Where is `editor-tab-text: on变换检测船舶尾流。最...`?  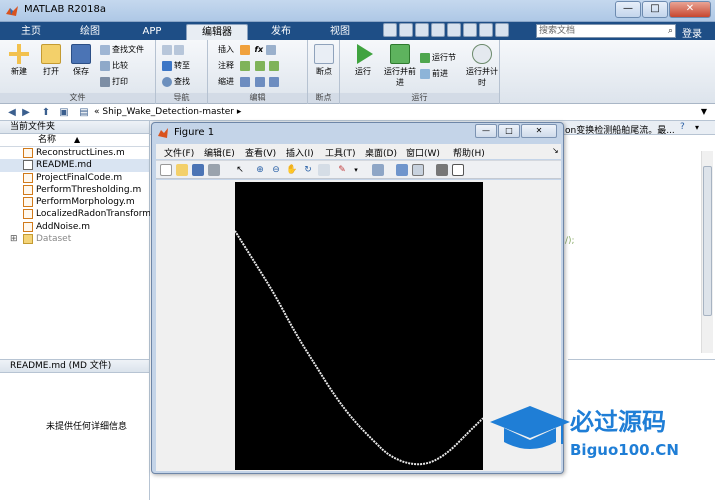
editor-tab-text: on变换检测船舶尾流。最... is located at coordinates (620, 129).